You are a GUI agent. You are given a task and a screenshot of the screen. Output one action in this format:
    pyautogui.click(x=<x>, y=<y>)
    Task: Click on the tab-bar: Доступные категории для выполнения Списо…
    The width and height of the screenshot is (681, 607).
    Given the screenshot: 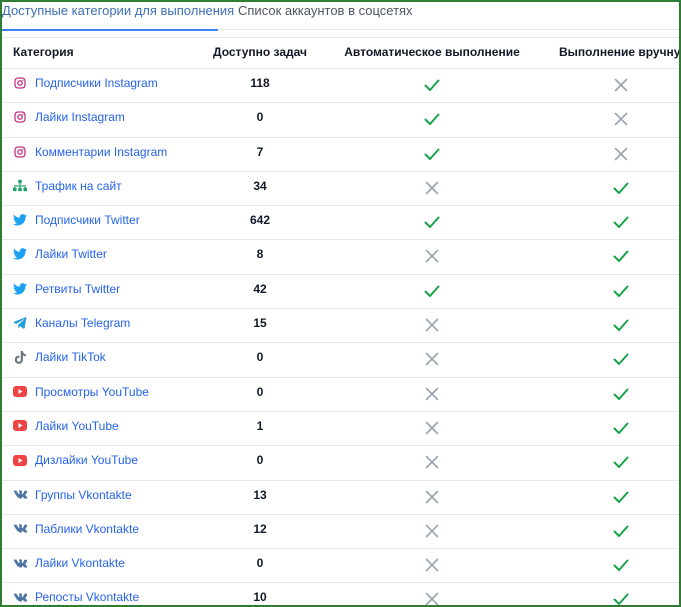 What is the action you would take?
    pyautogui.click(x=340, y=16)
    